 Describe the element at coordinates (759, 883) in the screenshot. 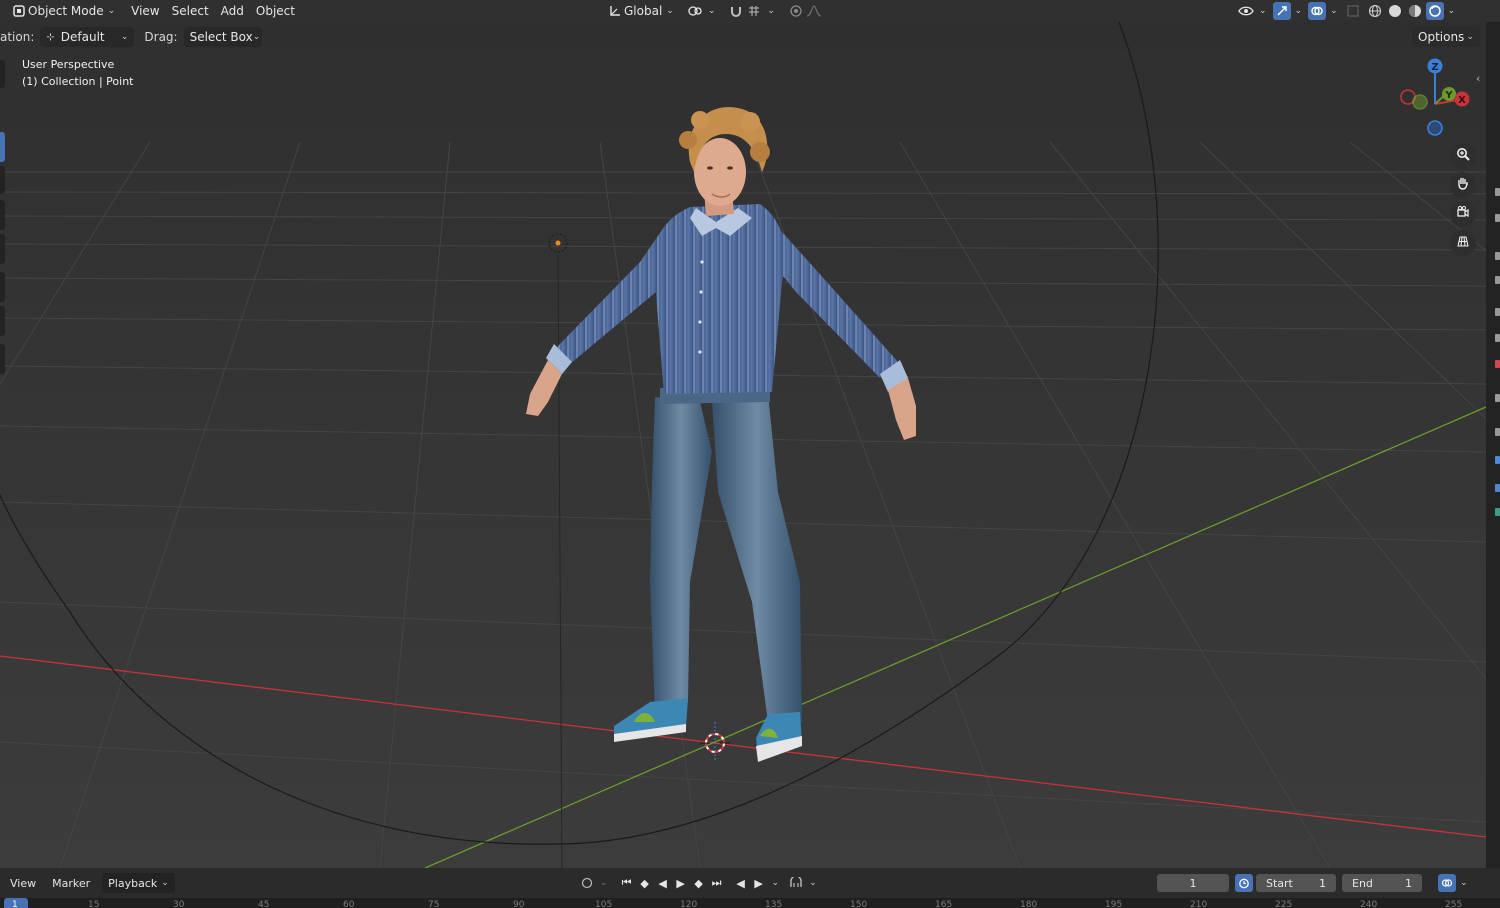

I see `next-frame-icon: ▶` at that location.